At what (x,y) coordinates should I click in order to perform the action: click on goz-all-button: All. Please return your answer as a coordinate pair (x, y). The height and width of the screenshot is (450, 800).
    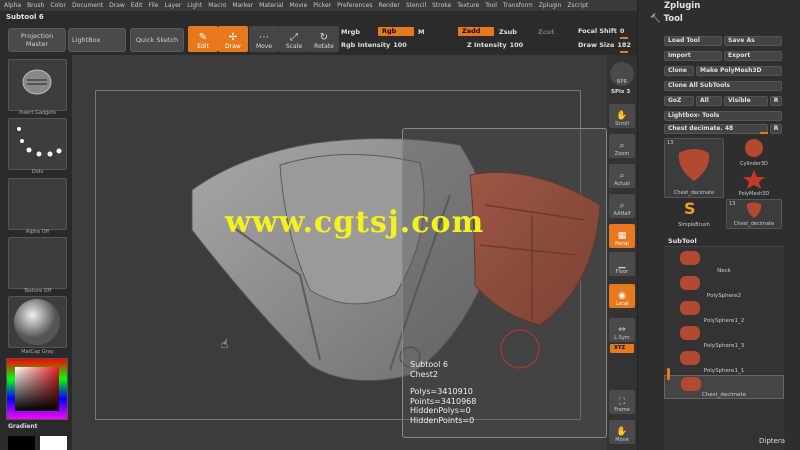
    Looking at the image, I should click on (709, 101).